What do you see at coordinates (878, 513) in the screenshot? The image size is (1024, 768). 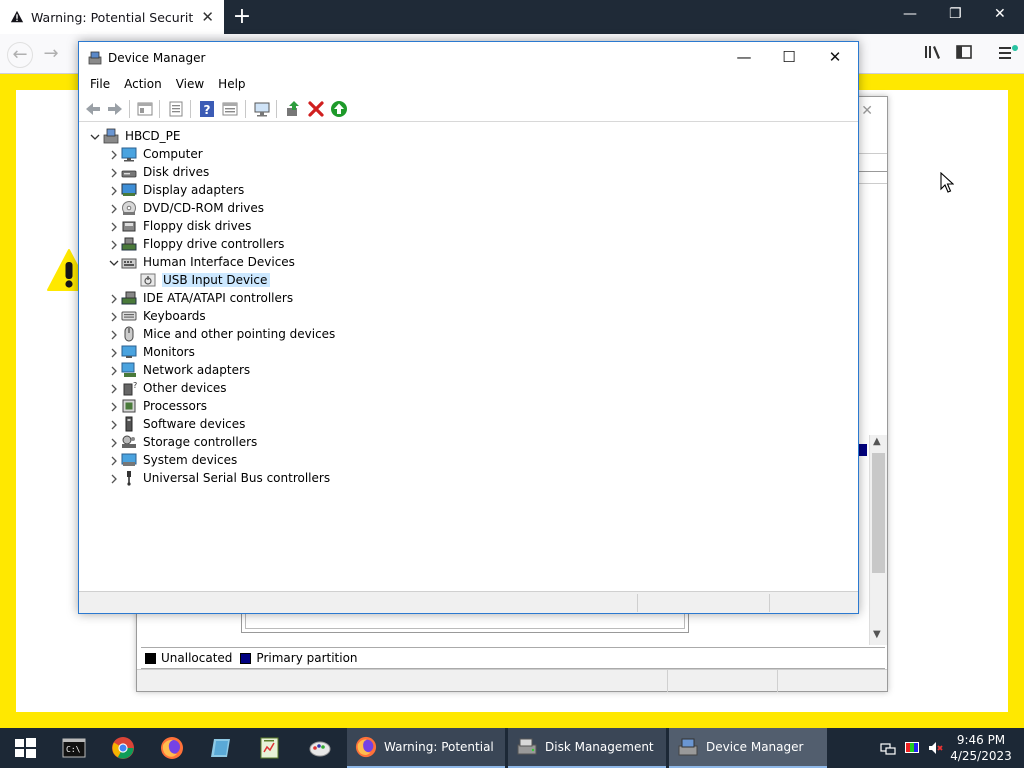 I see `scroll-thumb` at bounding box center [878, 513].